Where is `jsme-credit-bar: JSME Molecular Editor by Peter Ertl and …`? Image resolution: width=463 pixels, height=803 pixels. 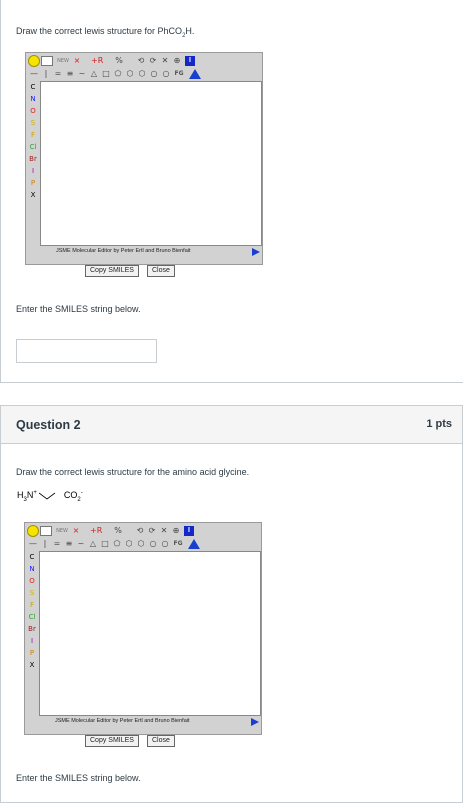
jsme-credit-bar: JSME Molecular Editor by Peter Ertl and … is located at coordinates (151, 252).